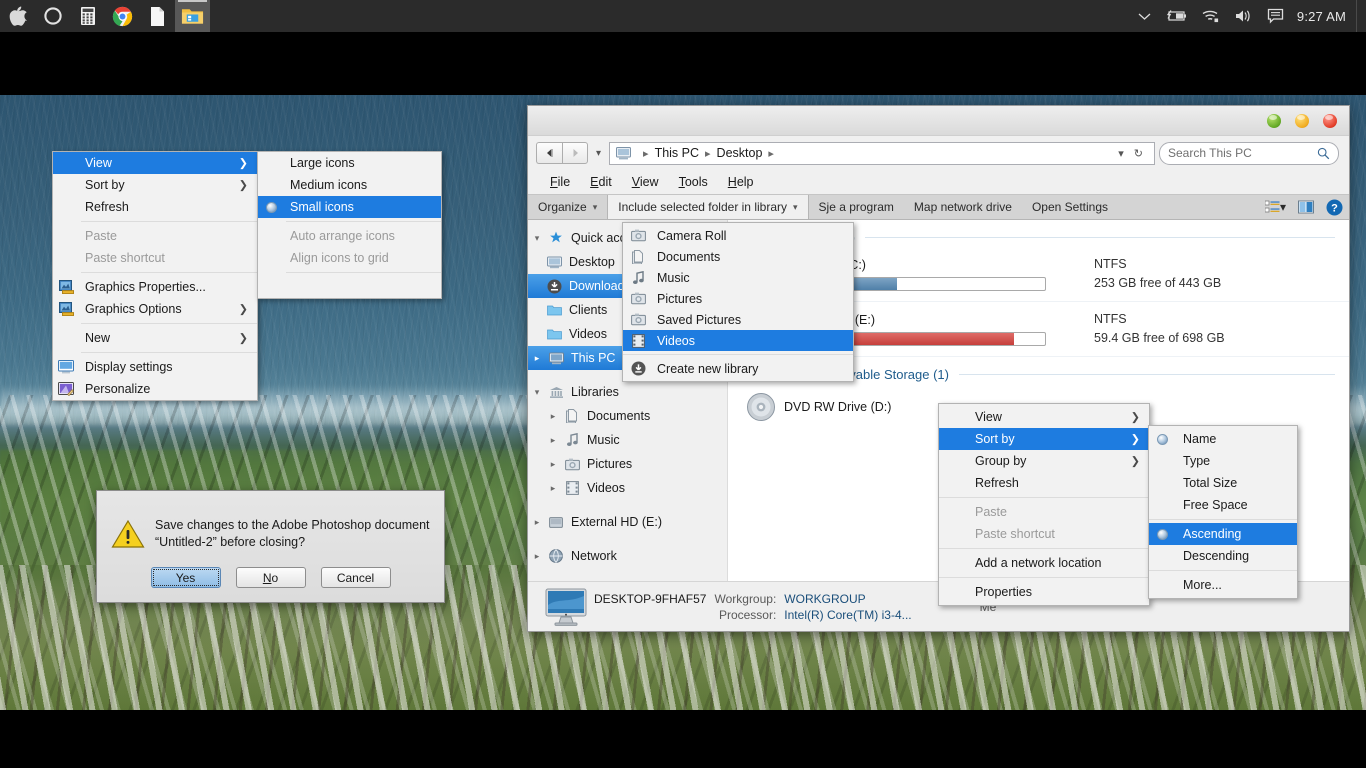 This screenshot has height=768, width=1366. I want to click on desktop-item-graphics-options: Graphics Options ❯, so click(155, 309).